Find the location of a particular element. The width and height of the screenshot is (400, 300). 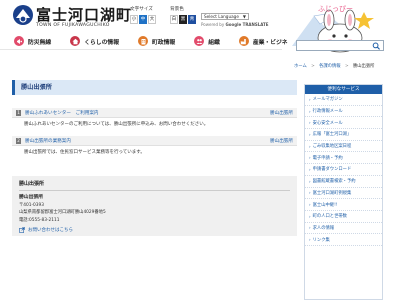

sidebar-item-fuji-live: › 富士山中継!! is located at coordinates (343, 205).